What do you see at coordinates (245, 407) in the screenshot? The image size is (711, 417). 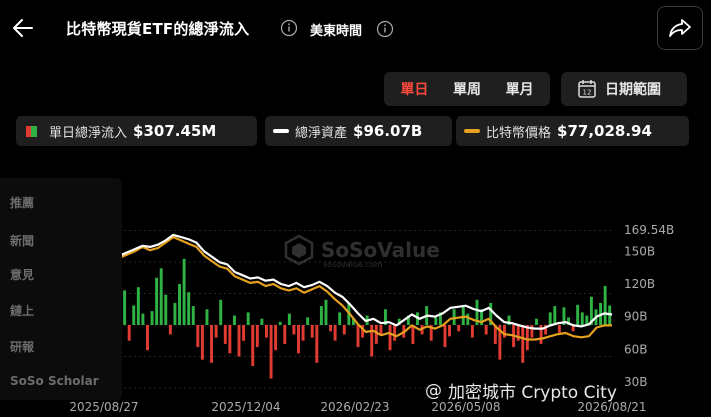 I see `x-axis-tick: 2025/12/04` at bounding box center [245, 407].